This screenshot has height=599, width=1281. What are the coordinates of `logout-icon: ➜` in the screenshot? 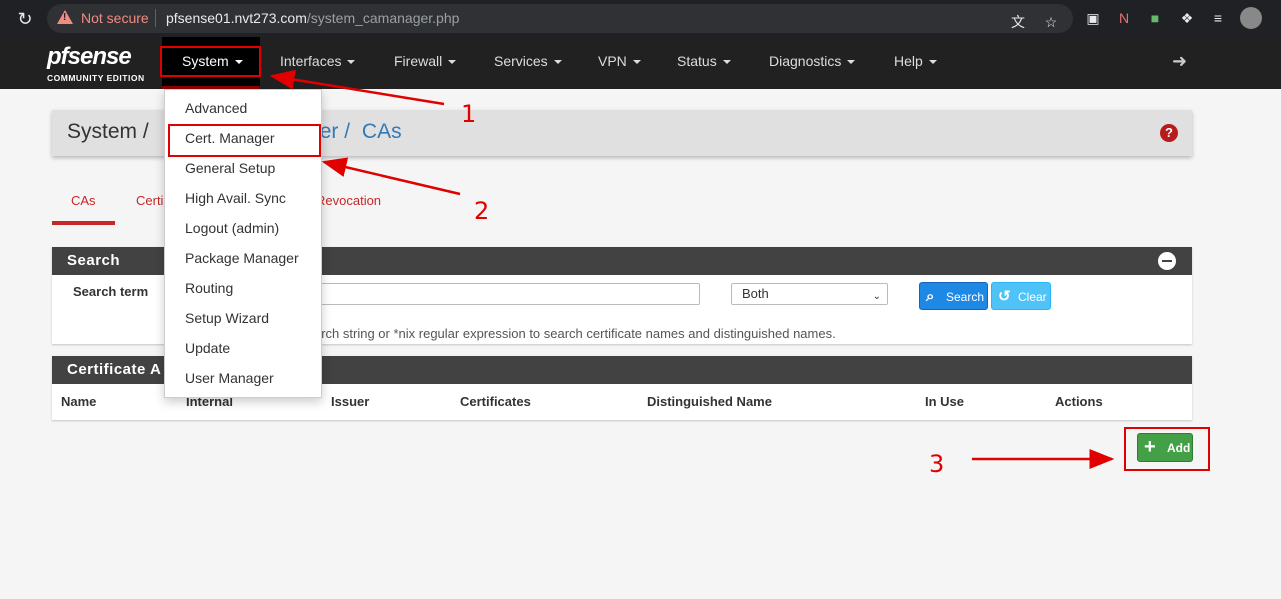 It's located at (1182, 61).